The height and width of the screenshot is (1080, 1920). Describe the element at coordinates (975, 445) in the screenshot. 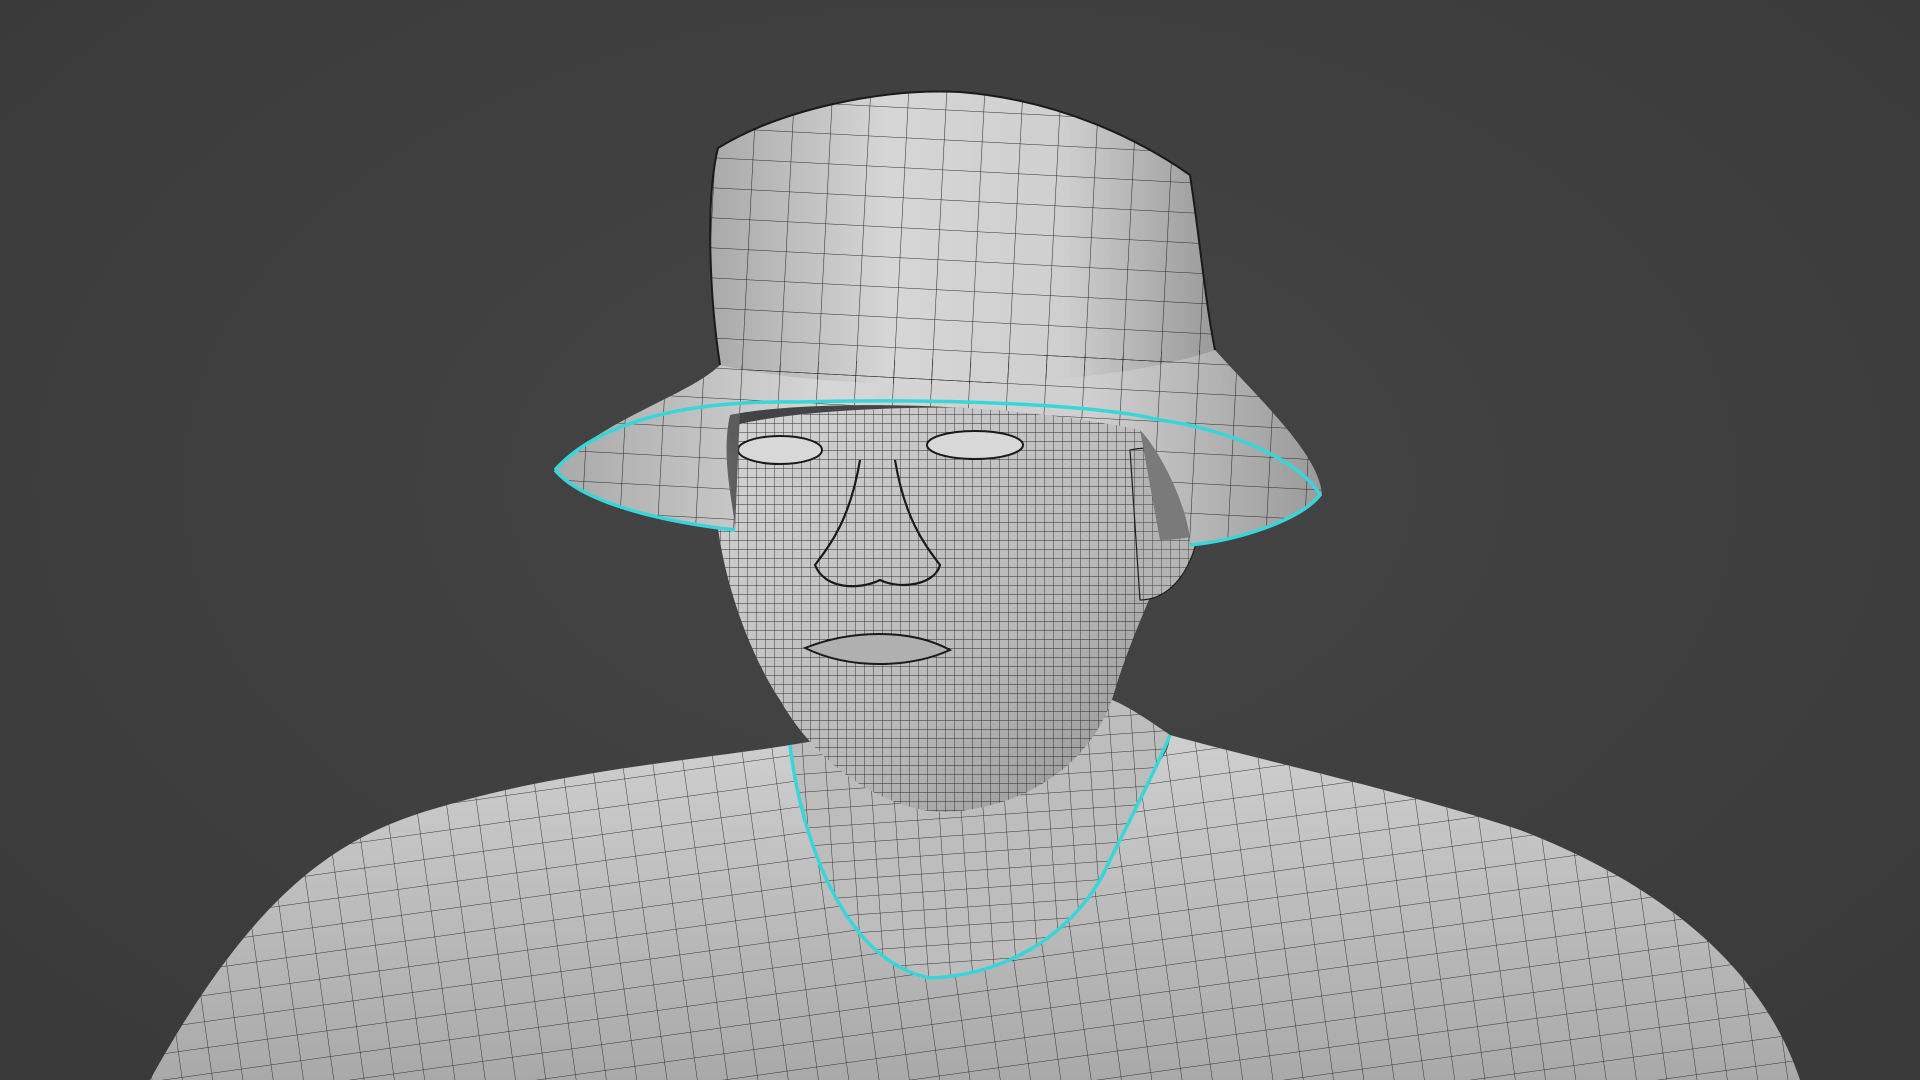

I see `right-eye` at that location.